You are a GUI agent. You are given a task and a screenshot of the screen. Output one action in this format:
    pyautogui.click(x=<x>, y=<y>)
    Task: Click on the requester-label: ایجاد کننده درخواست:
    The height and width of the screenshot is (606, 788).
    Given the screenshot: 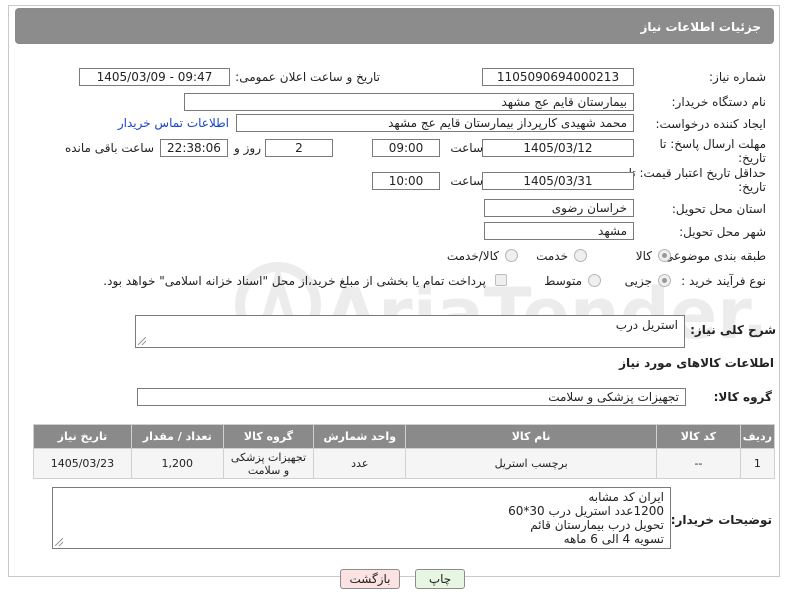 What is the action you would take?
    pyautogui.click(x=710, y=124)
    